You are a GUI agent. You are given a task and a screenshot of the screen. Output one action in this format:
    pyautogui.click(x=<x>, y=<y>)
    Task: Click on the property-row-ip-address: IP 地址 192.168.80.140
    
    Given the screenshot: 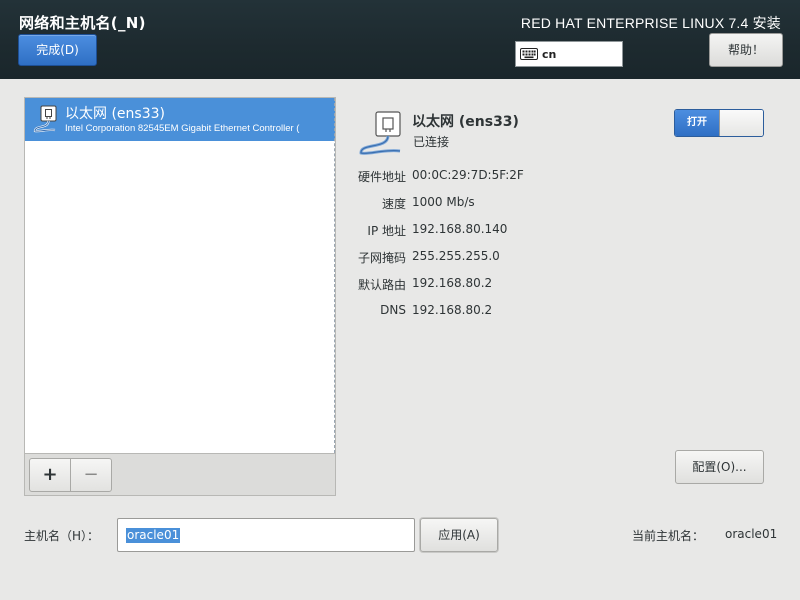 What is the action you would take?
    pyautogui.click(x=490, y=231)
    